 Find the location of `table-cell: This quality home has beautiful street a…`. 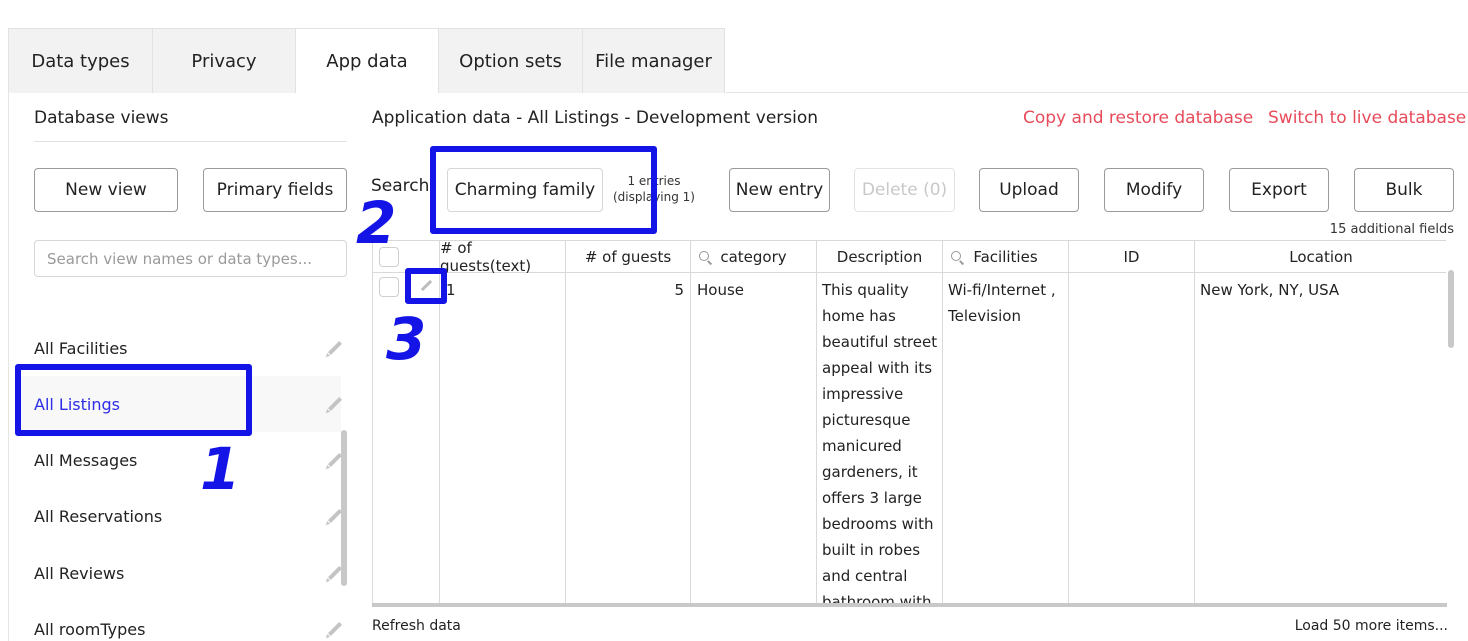

table-cell: This quality home has beautiful street a… is located at coordinates (880, 441).